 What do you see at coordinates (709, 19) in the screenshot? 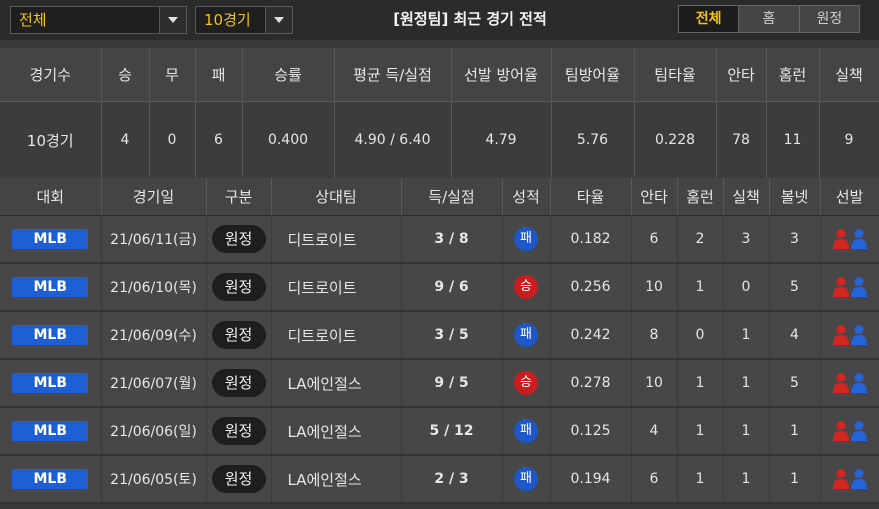
I see `tab-all: 전체` at bounding box center [709, 19].